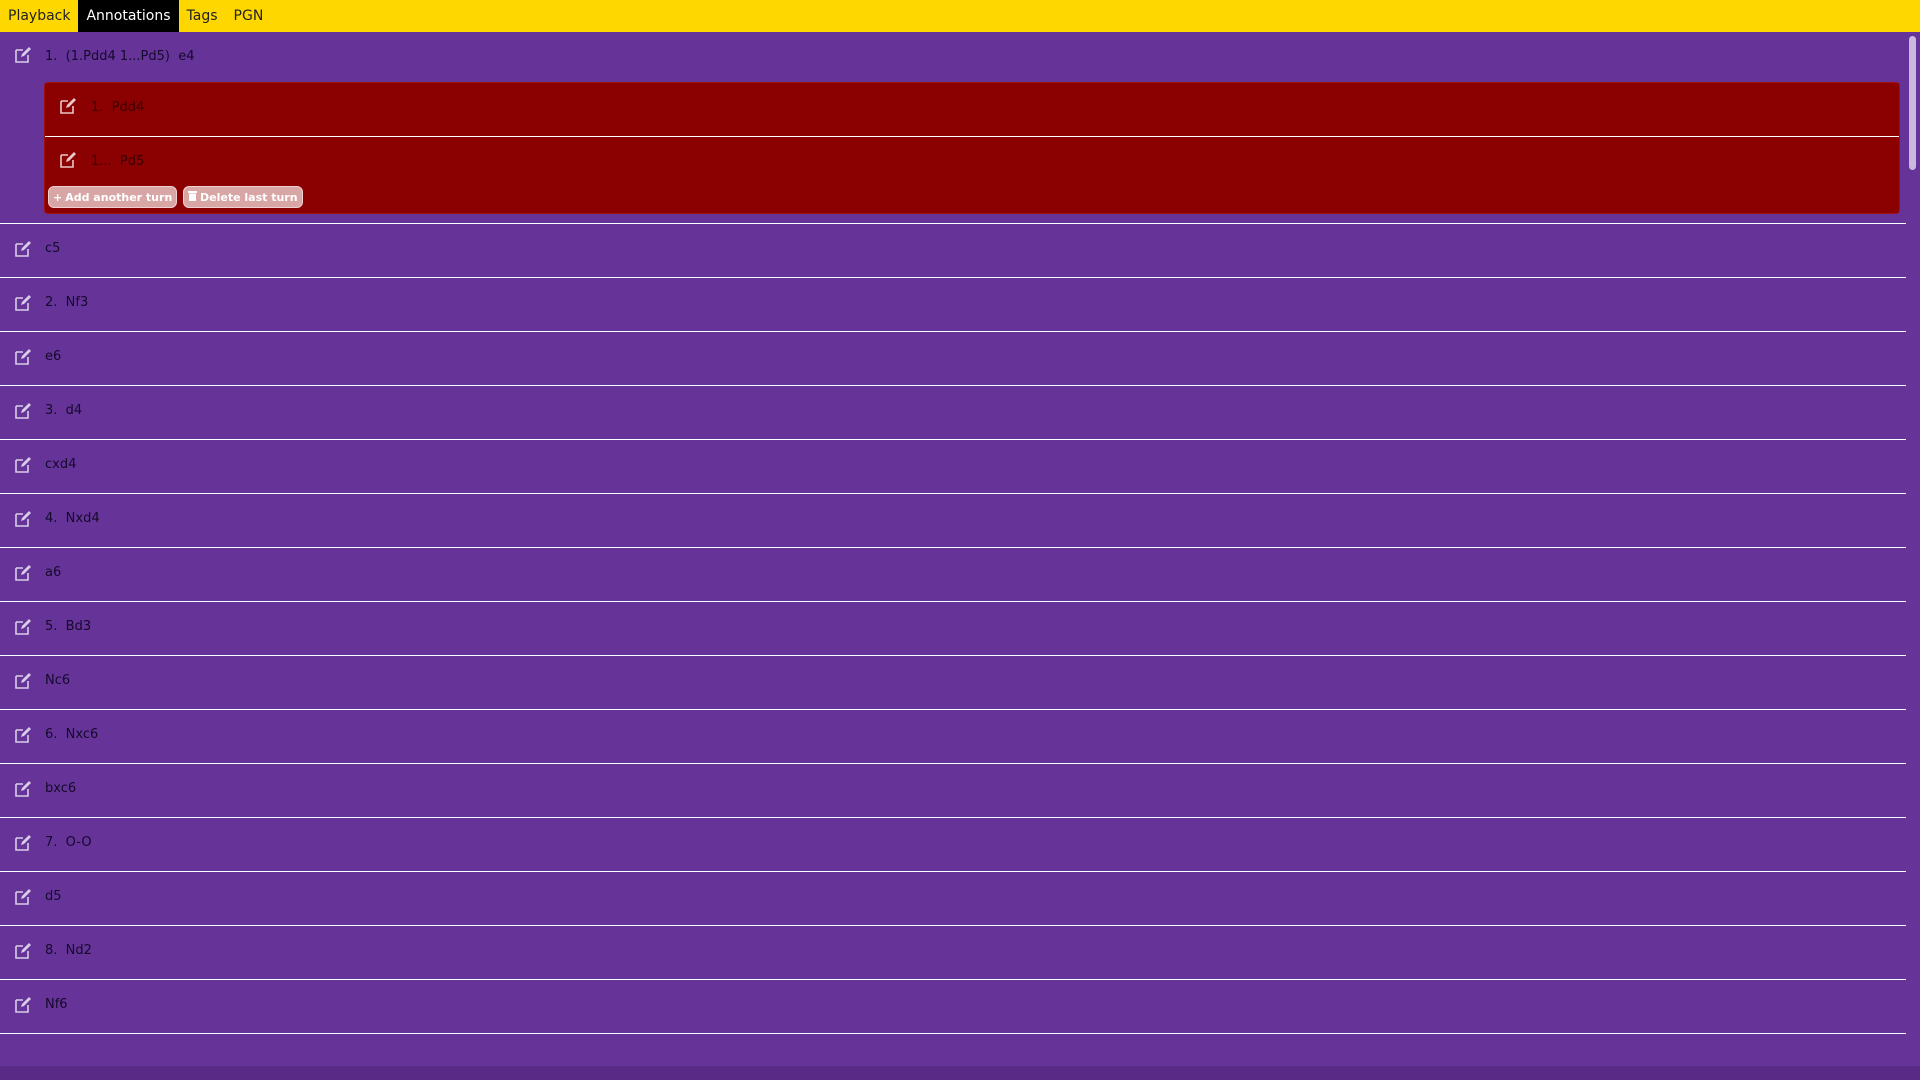 The width and height of the screenshot is (1920, 1080). I want to click on move-row: 8. Nd2, so click(953, 953).